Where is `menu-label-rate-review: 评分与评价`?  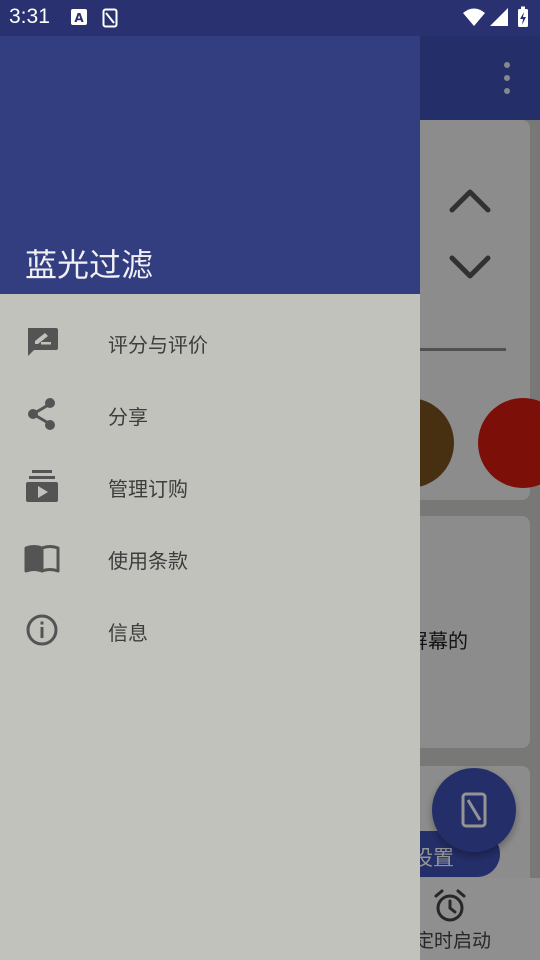 menu-label-rate-review: 评分与评价 is located at coordinates (158, 345).